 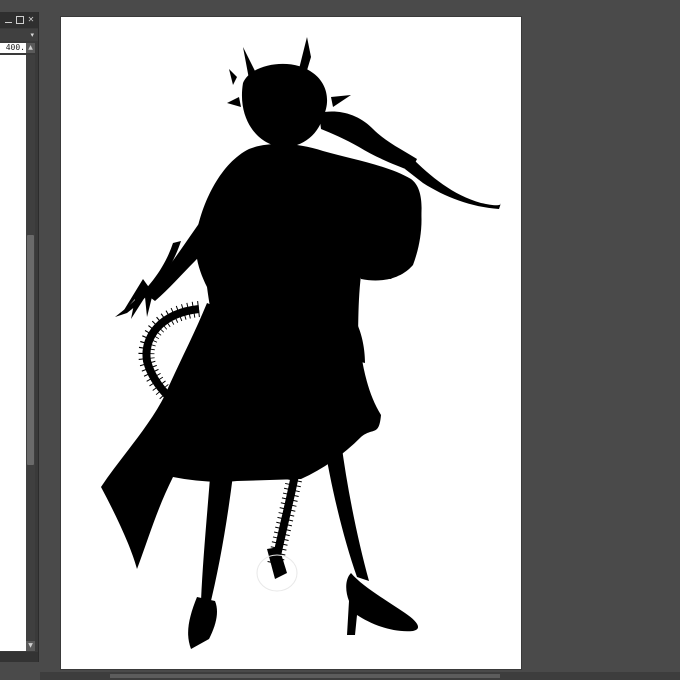 What do you see at coordinates (19, 35) in the screenshot?
I see `palette-toolbar: ▾` at bounding box center [19, 35].